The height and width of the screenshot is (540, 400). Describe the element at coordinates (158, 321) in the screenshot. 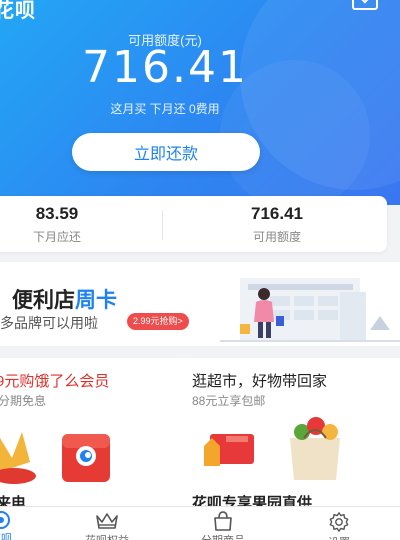

I see `promo-price-tag: 2.99元抢购>` at that location.